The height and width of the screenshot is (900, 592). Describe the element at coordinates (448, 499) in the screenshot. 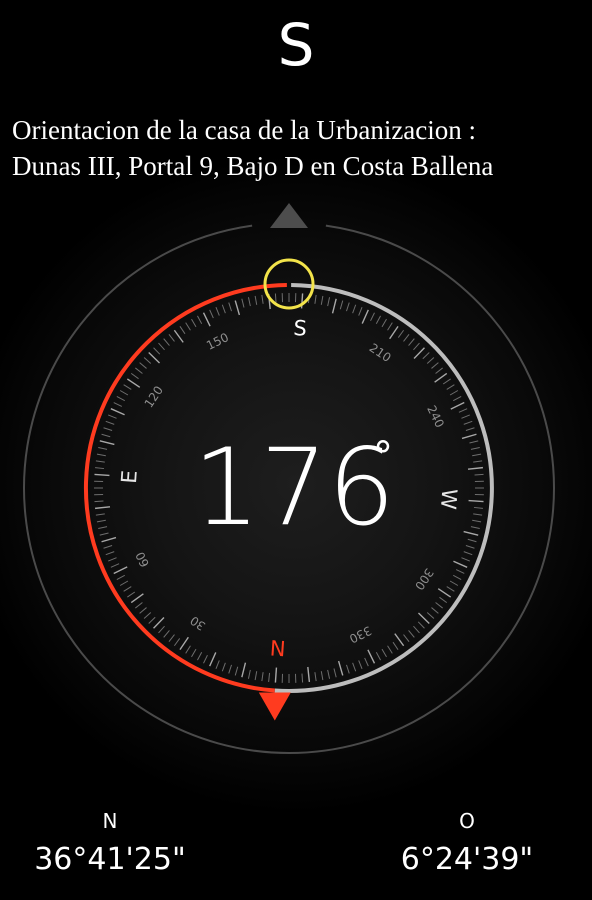

I see `cardinal-label-w: W` at that location.